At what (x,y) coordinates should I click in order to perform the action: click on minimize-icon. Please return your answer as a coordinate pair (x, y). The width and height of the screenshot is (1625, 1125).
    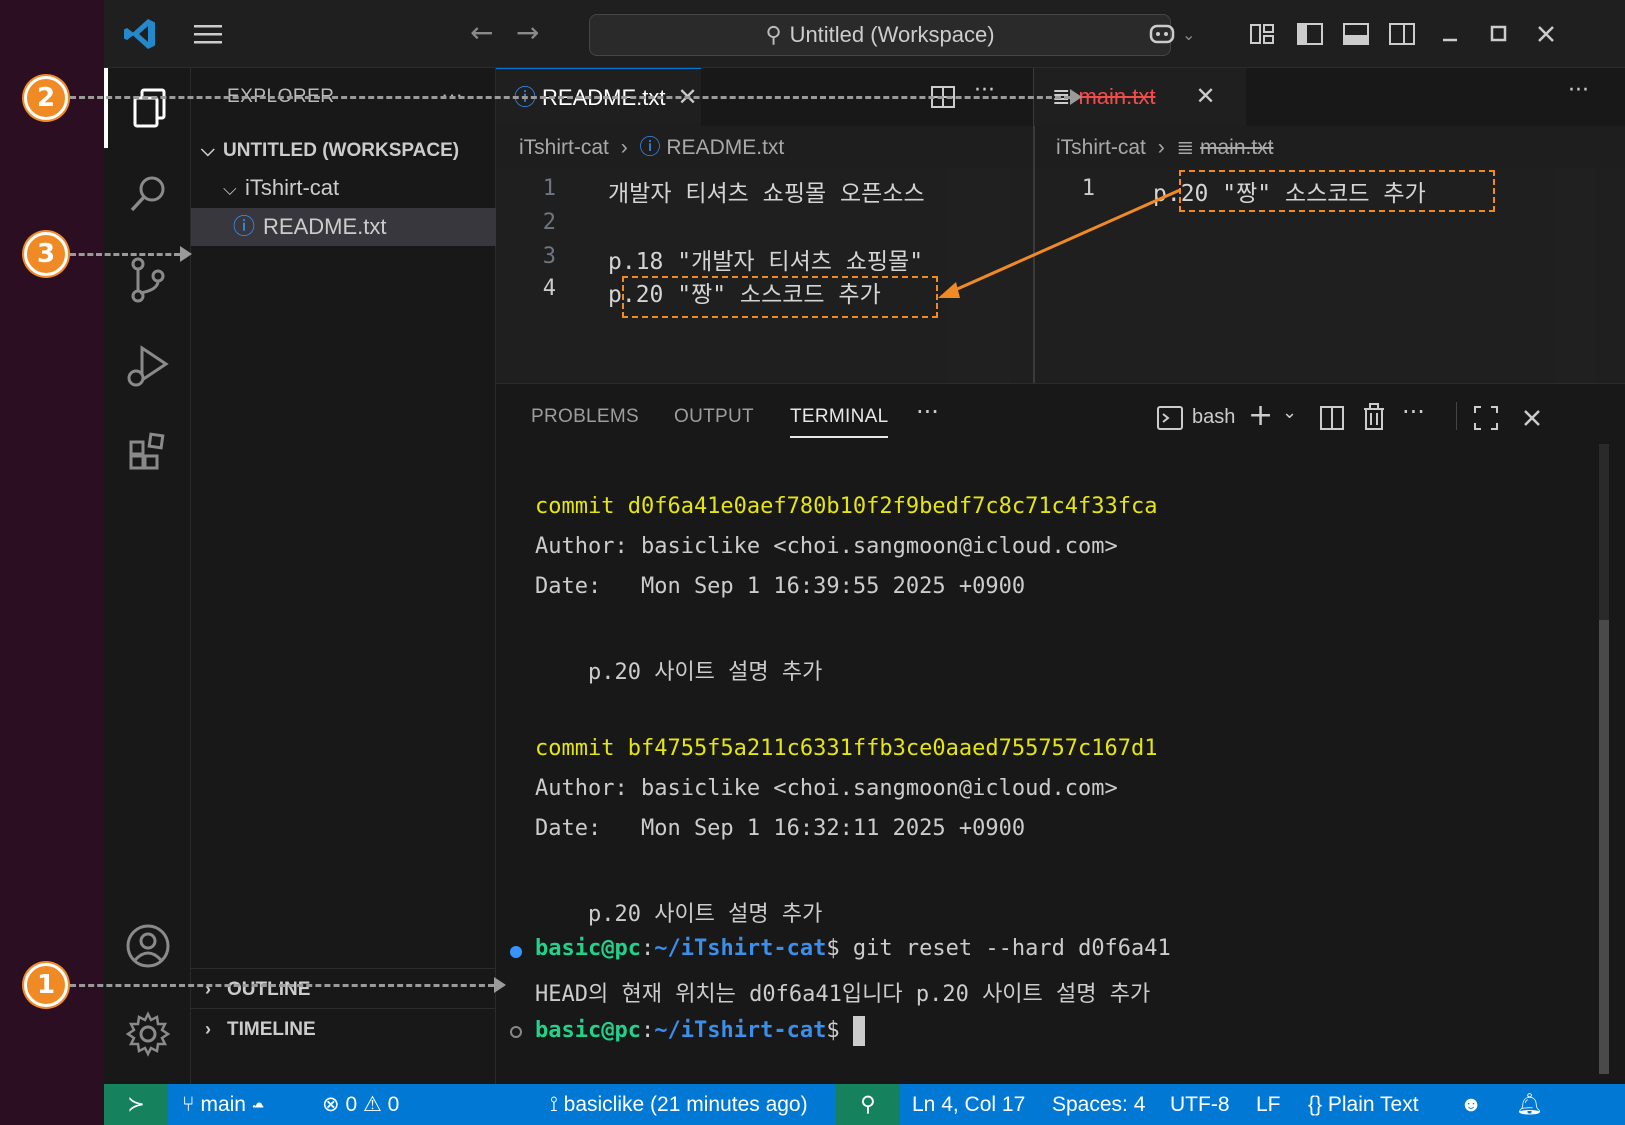
    Looking at the image, I should click on (1450, 34).